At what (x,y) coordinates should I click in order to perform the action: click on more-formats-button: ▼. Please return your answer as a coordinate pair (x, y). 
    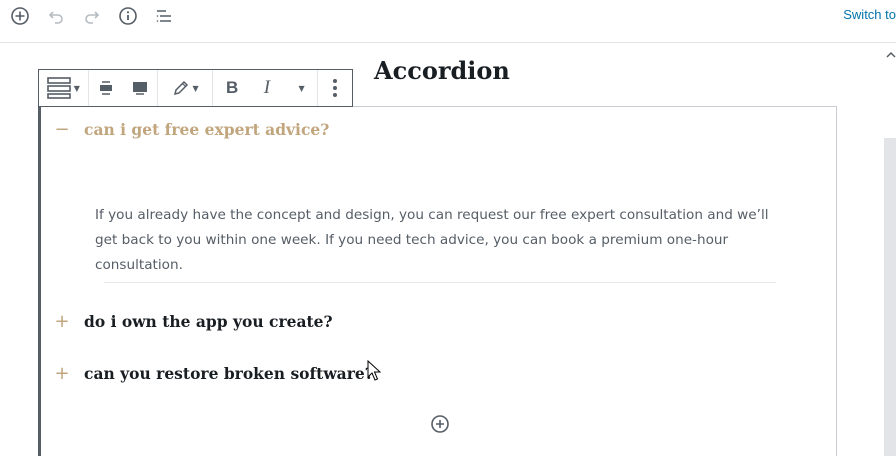
    Looking at the image, I should click on (299, 88).